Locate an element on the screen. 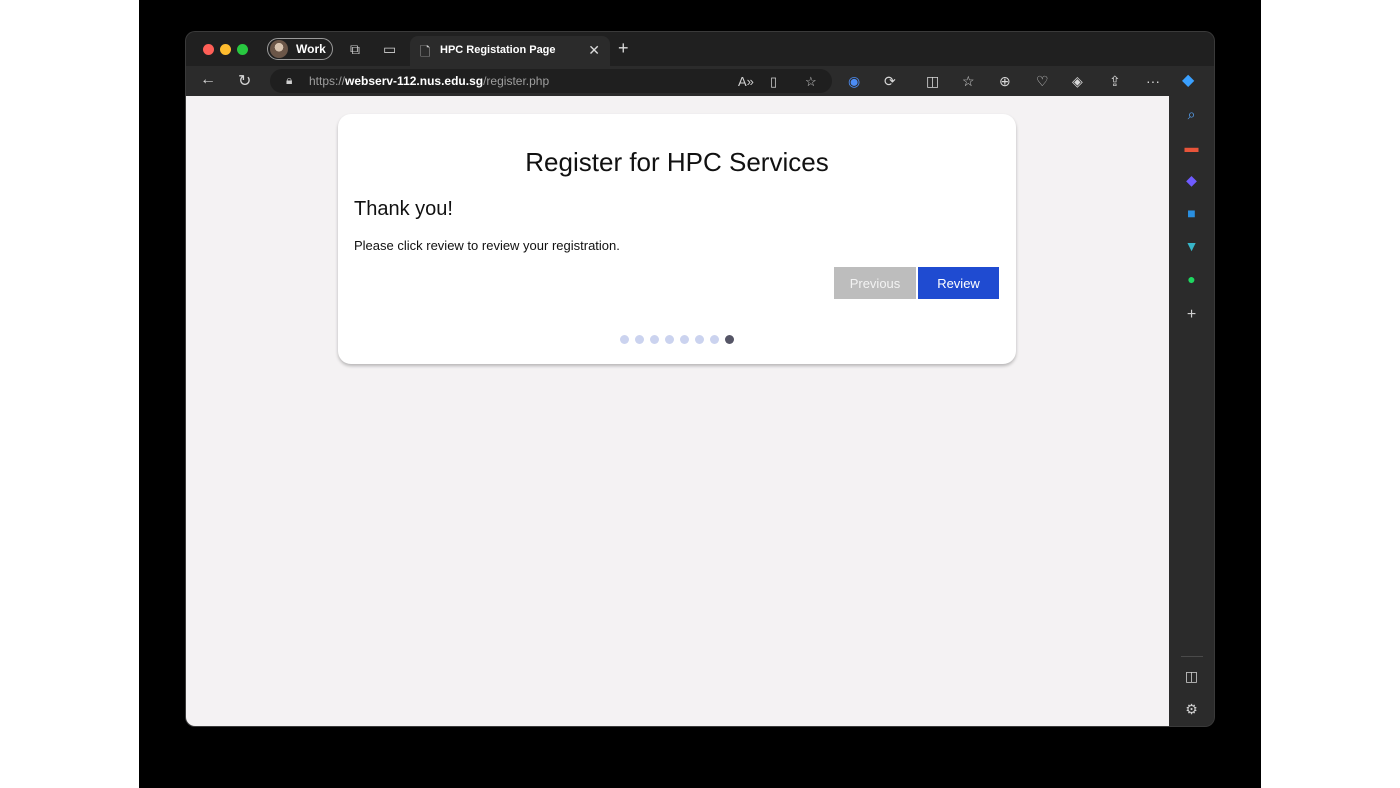  close-window-button is located at coordinates (208, 49).